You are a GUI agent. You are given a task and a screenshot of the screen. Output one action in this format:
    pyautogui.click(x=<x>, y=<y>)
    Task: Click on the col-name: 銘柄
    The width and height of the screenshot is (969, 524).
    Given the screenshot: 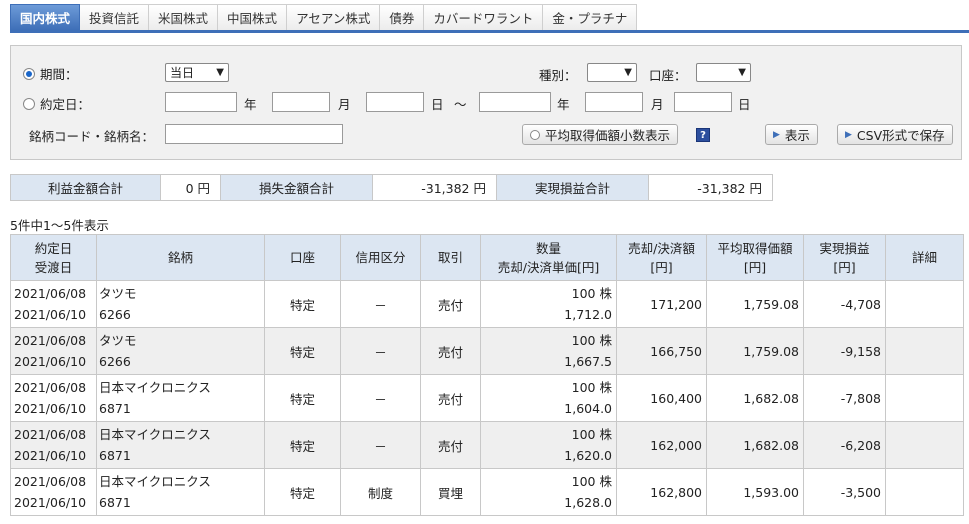 What is the action you would take?
    pyautogui.click(x=180, y=257)
    